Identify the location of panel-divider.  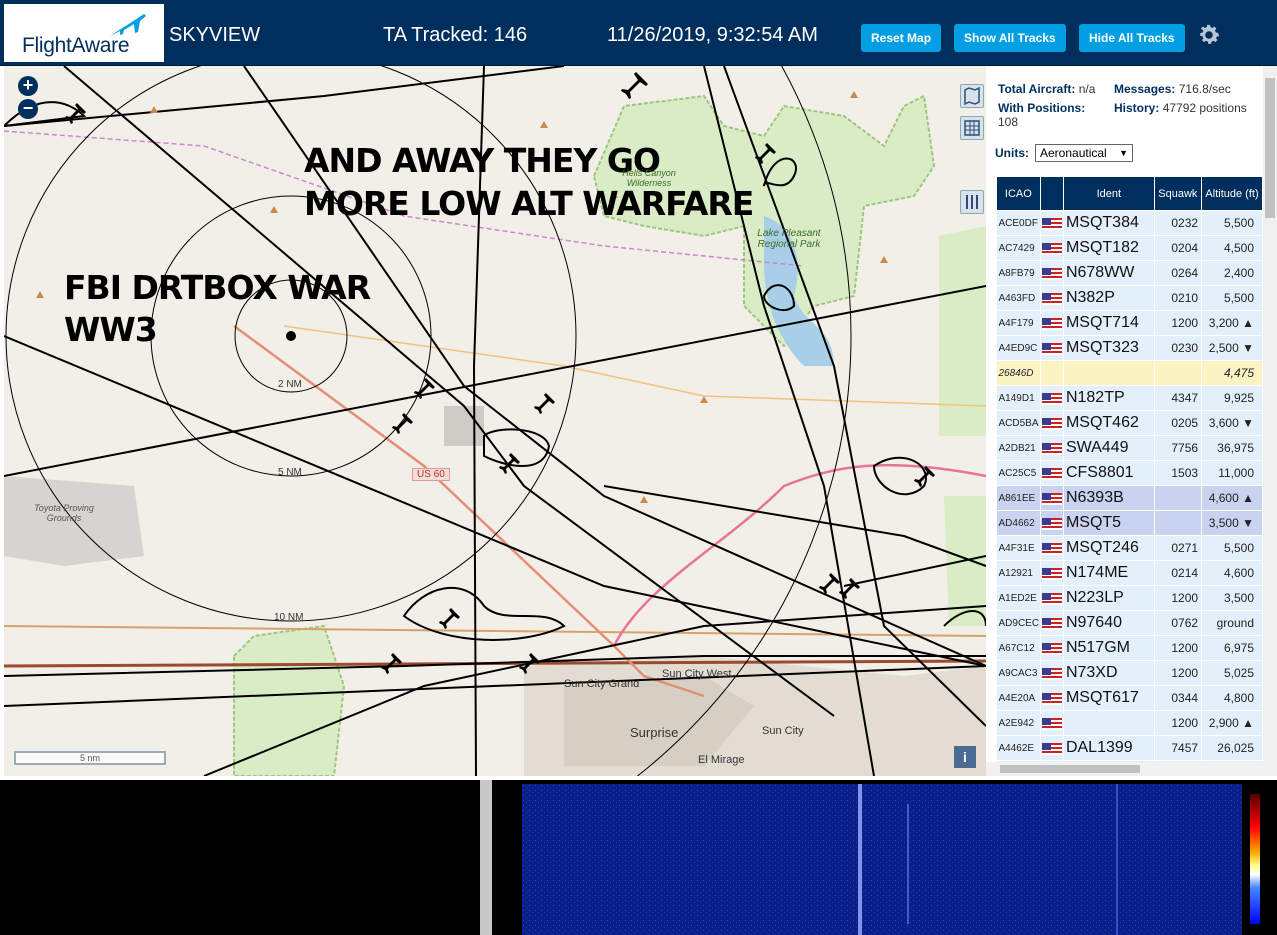
(486, 857).